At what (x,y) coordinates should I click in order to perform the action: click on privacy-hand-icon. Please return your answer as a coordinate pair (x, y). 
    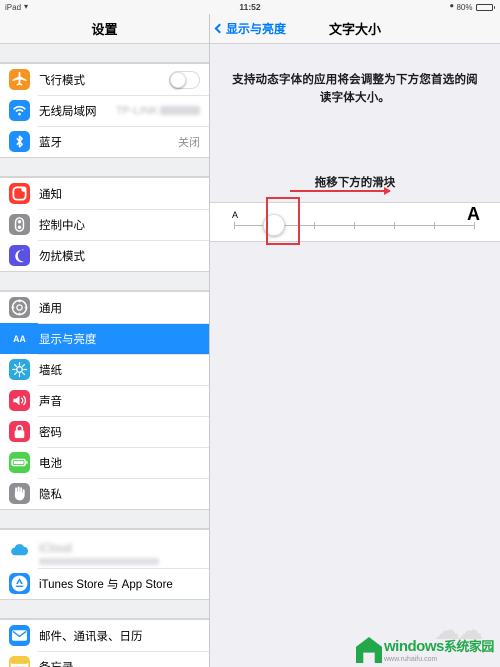
    Looking at the image, I should click on (19, 493).